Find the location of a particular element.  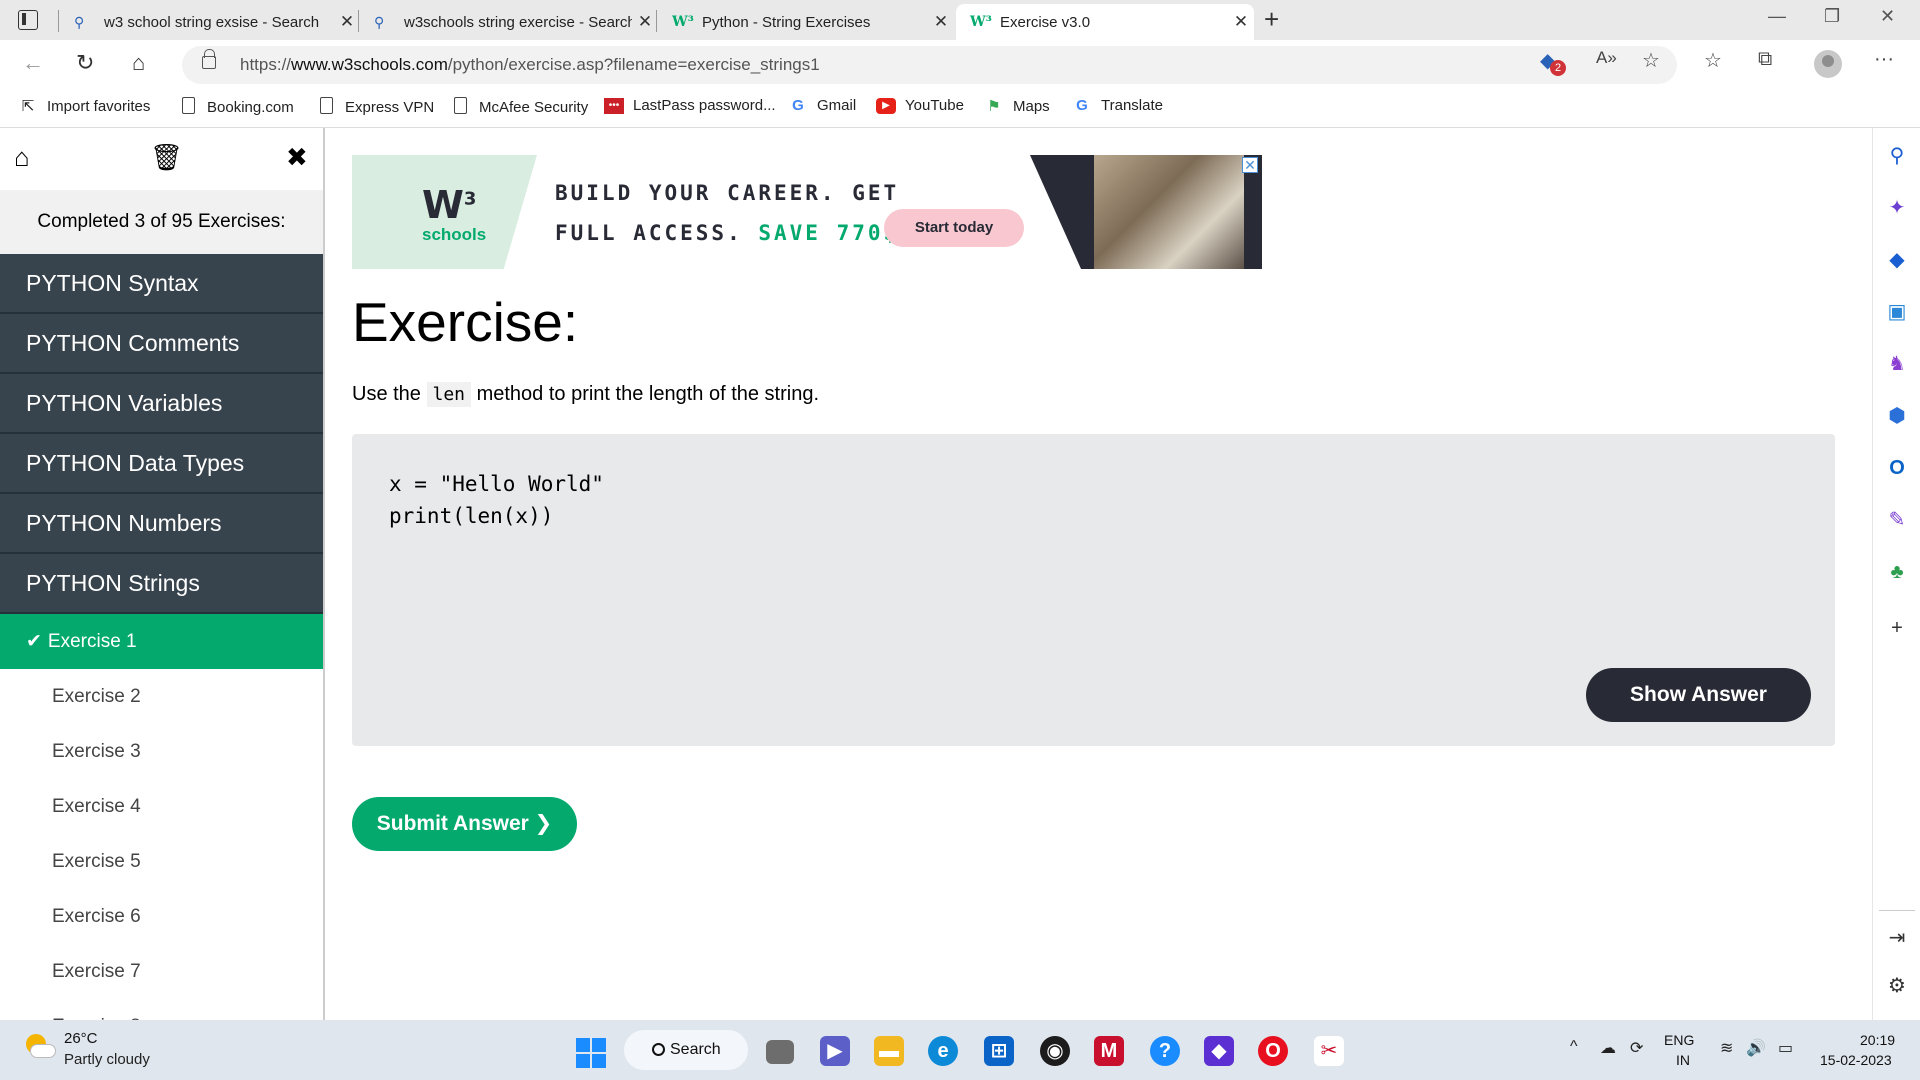

more-options-icon: ··· is located at coordinates (1884, 59).